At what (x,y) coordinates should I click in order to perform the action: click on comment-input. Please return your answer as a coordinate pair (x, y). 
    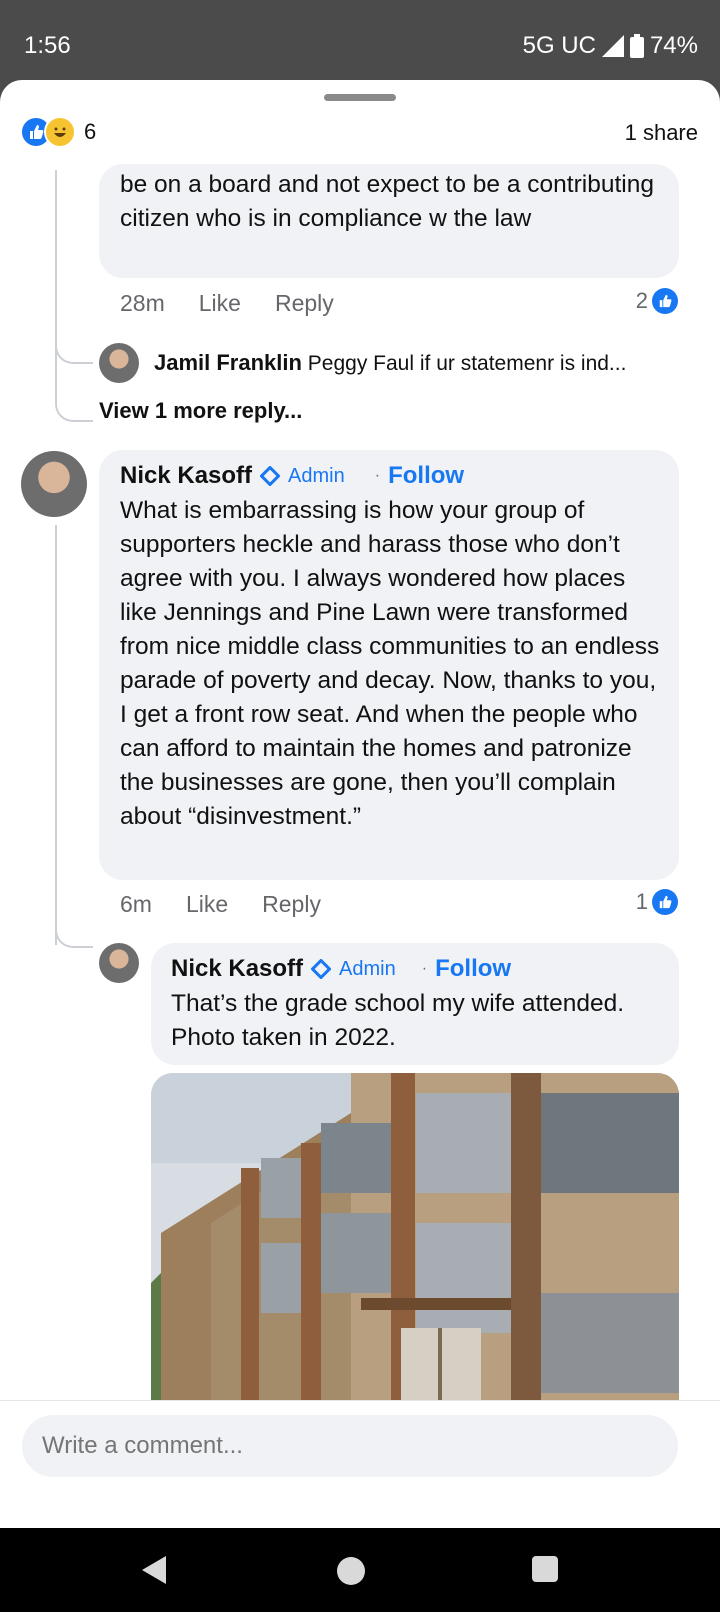
    Looking at the image, I should click on (350, 1446).